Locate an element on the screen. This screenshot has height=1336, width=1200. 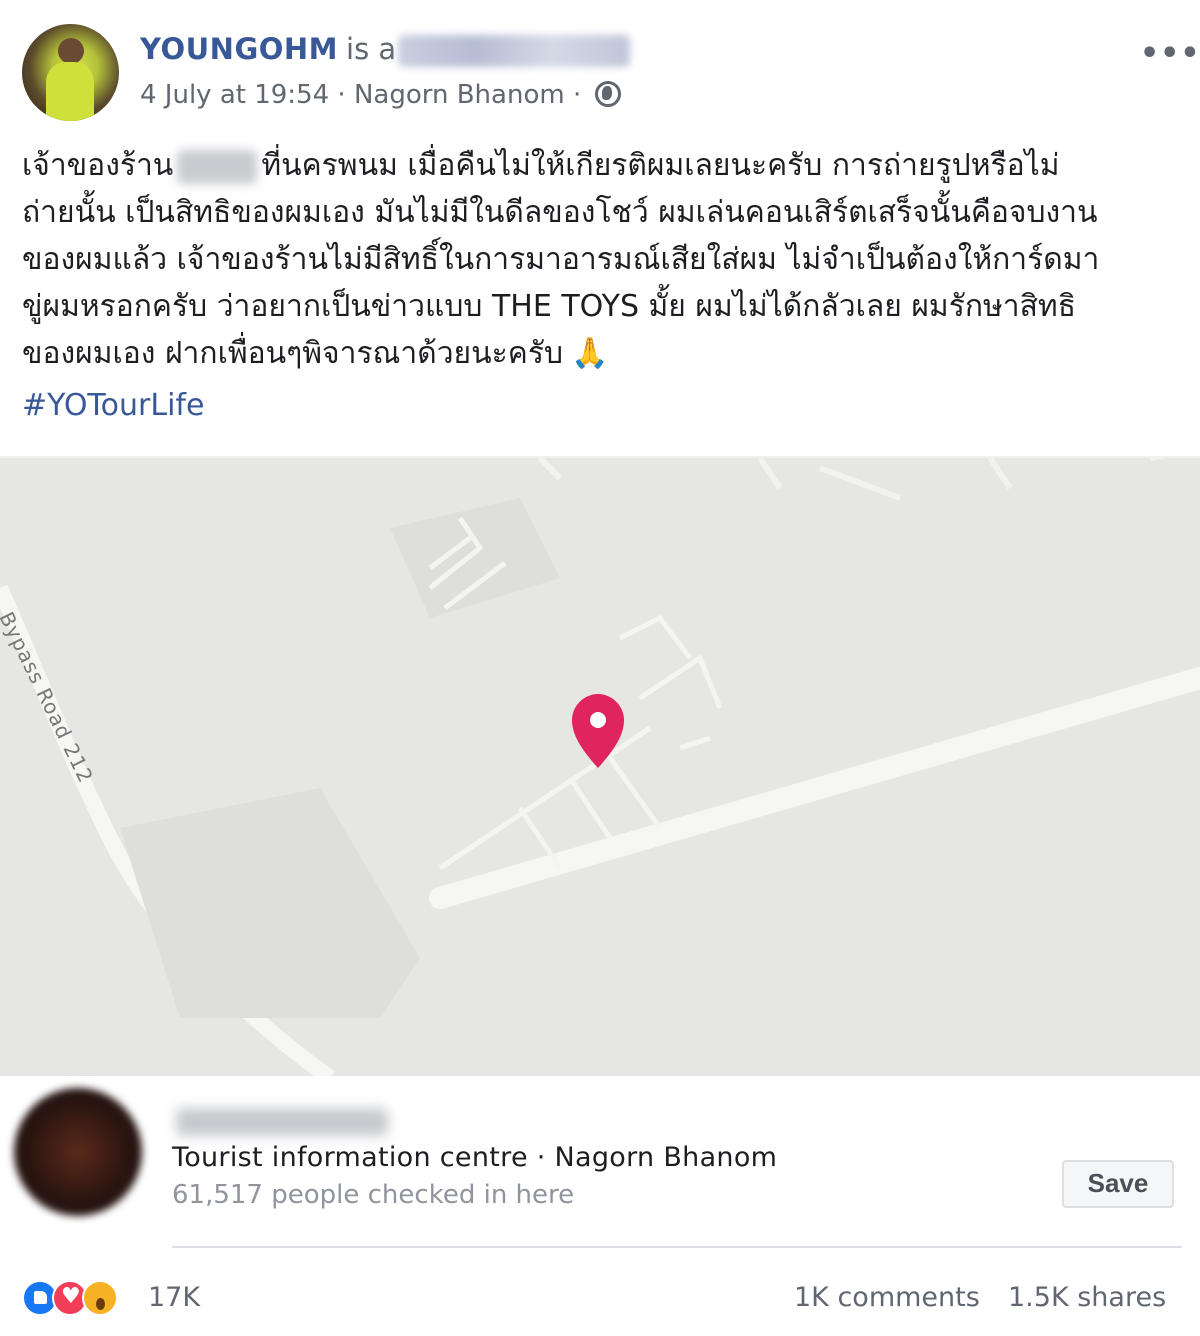
hashtag-link: #YOTourLife is located at coordinates (113, 405).